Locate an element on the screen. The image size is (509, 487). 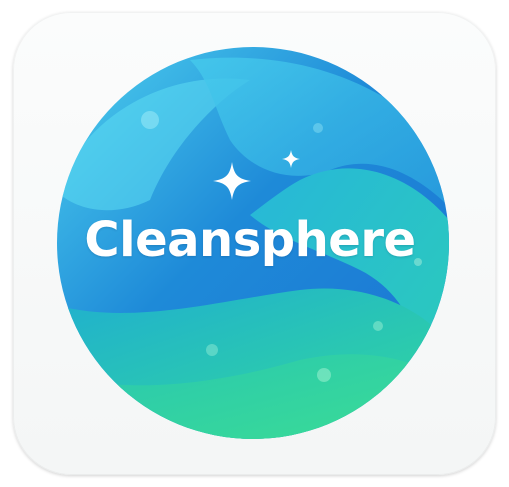
app-name-wordmark: Cleansphere is located at coordinates (250, 240).